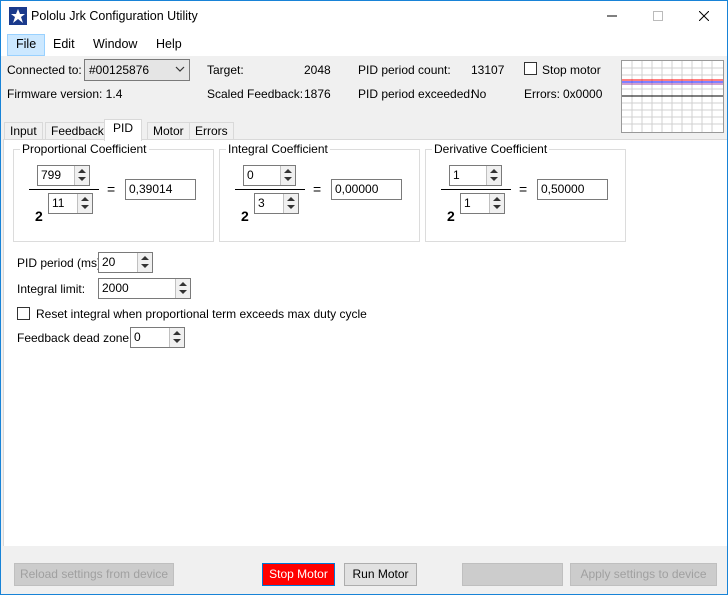 The width and height of the screenshot is (728, 595). I want to click on pid-period-value: 20, so click(109, 262).